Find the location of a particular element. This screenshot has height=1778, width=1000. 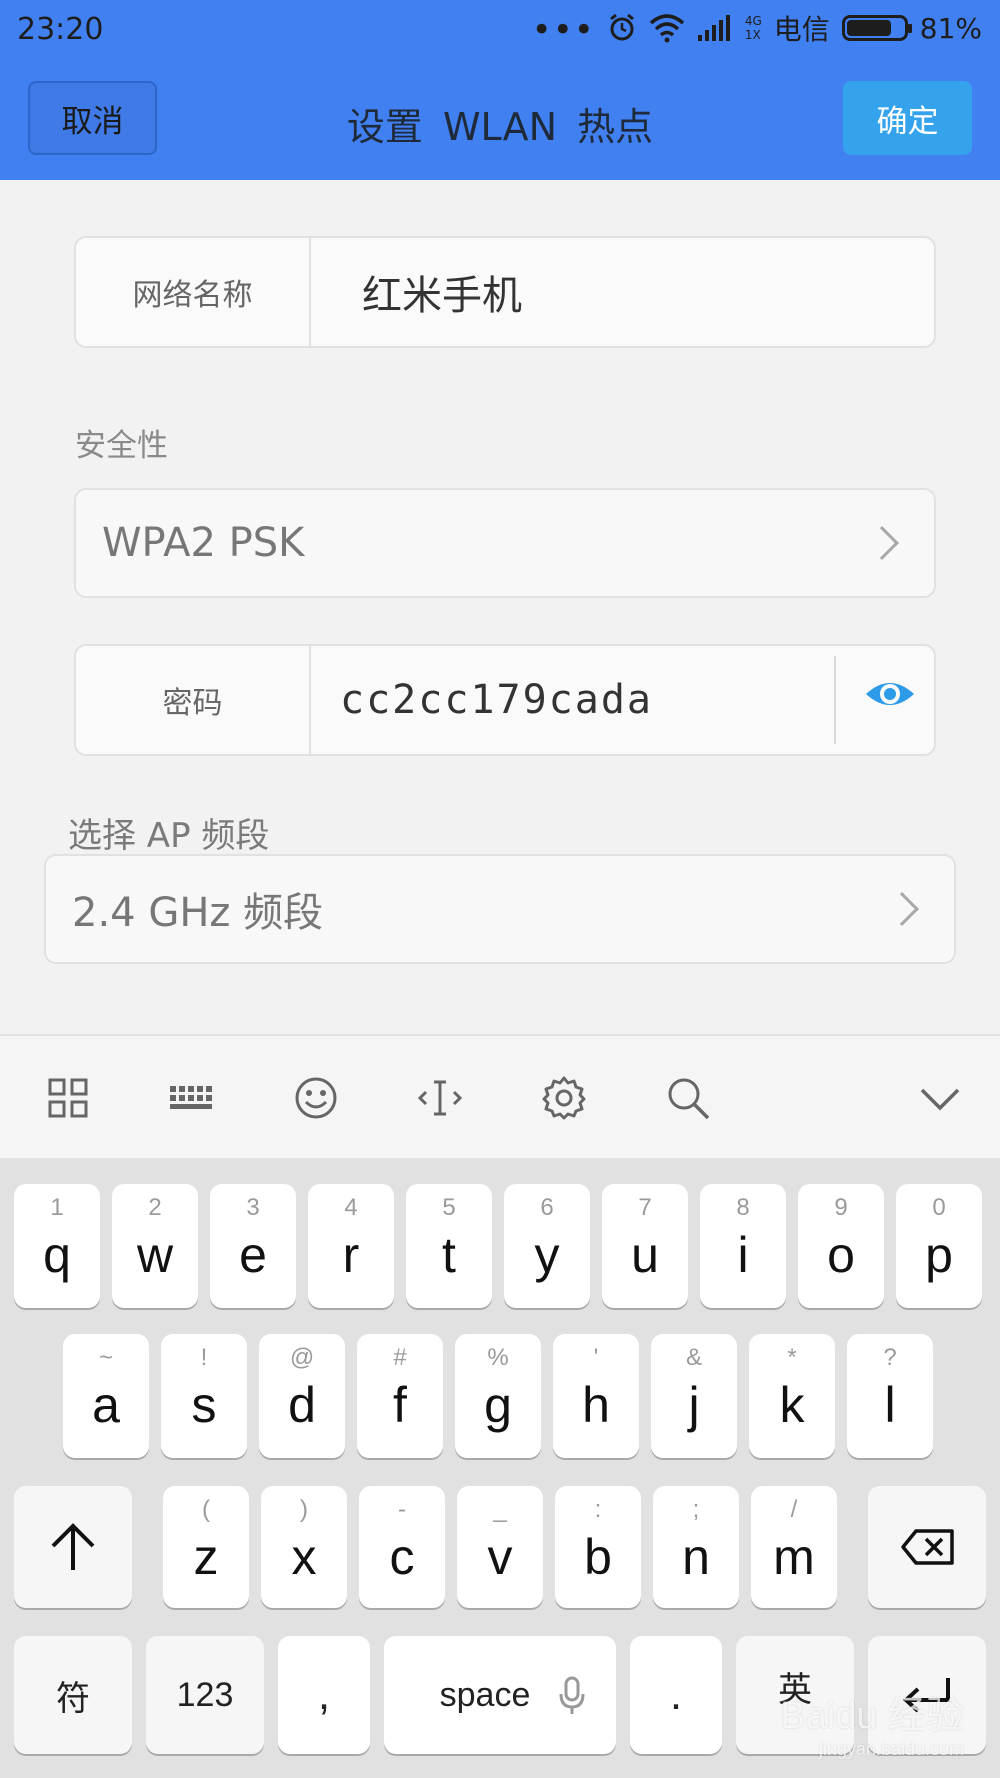

password-input: cc2cc179cada is located at coordinates (496, 700).